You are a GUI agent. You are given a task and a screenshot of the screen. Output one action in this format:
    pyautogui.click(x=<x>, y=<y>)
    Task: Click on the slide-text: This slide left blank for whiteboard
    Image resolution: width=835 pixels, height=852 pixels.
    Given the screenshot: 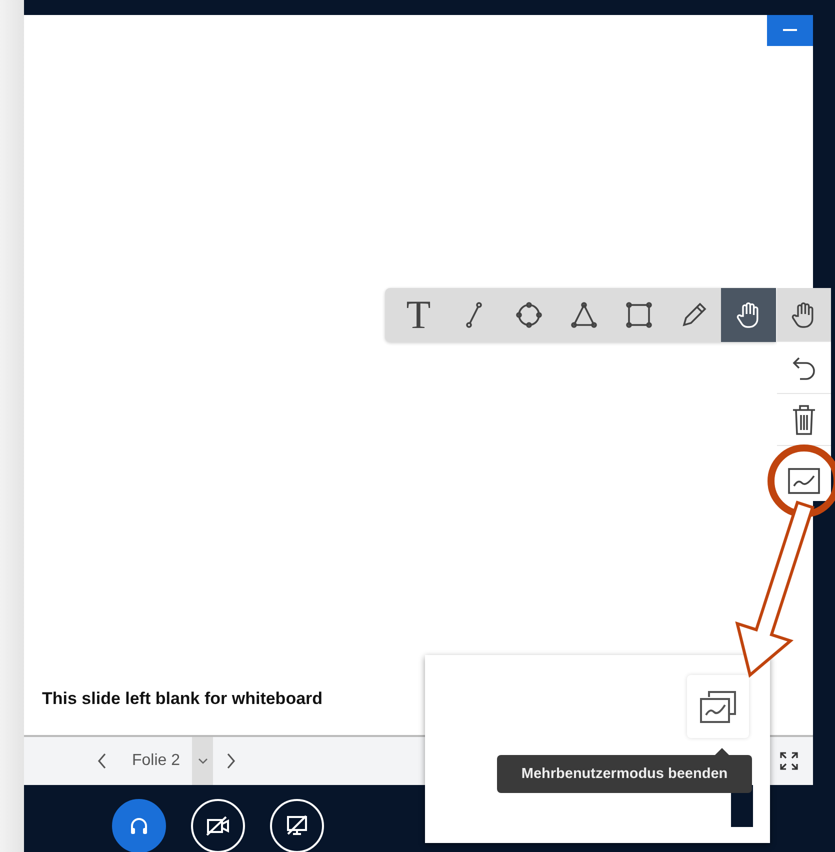 What is the action you would take?
    pyautogui.click(x=182, y=699)
    